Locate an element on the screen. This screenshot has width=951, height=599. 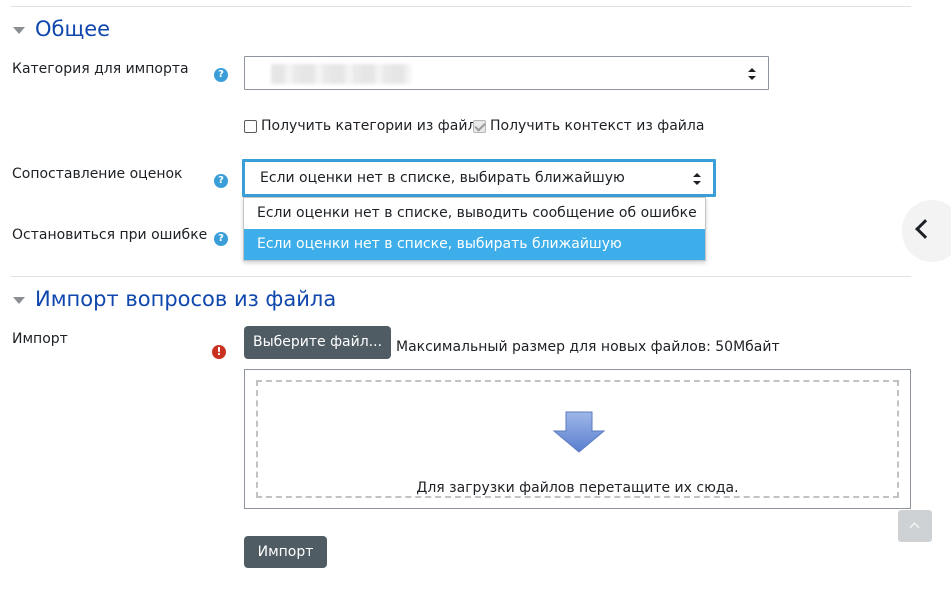
category-label: Категория для импорта is located at coordinates (100, 69).